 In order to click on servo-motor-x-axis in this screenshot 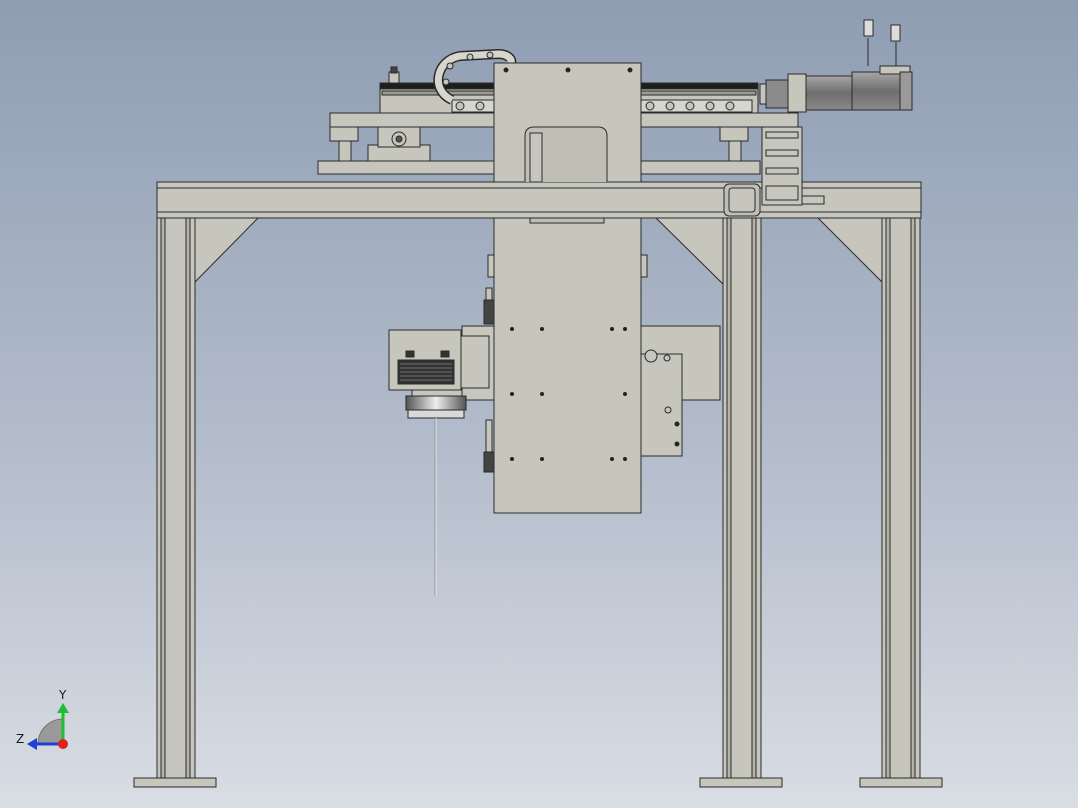, I will do `click(836, 66)`.